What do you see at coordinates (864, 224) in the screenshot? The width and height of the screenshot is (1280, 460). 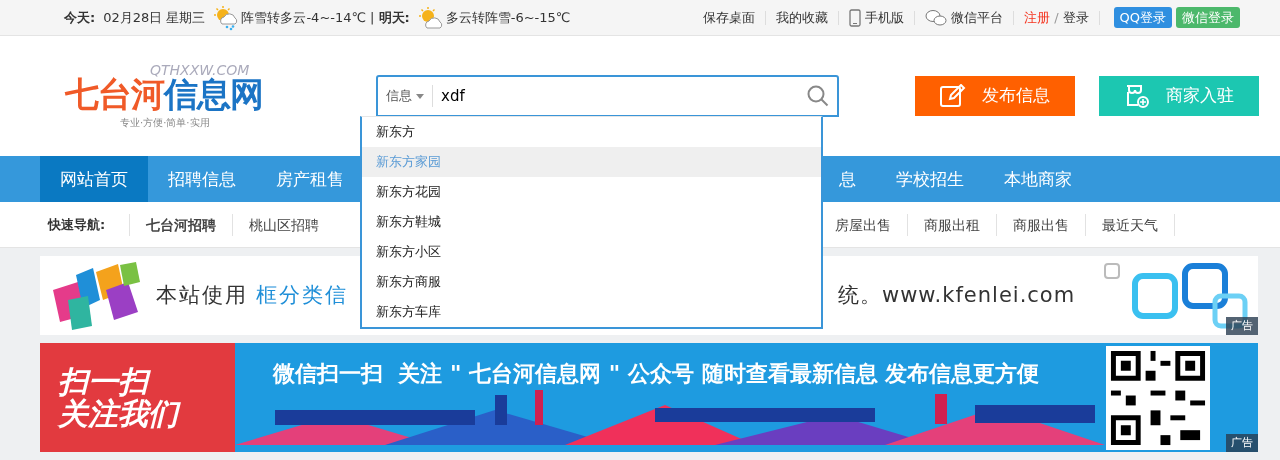 I see `quick-link: 房屋出售` at bounding box center [864, 224].